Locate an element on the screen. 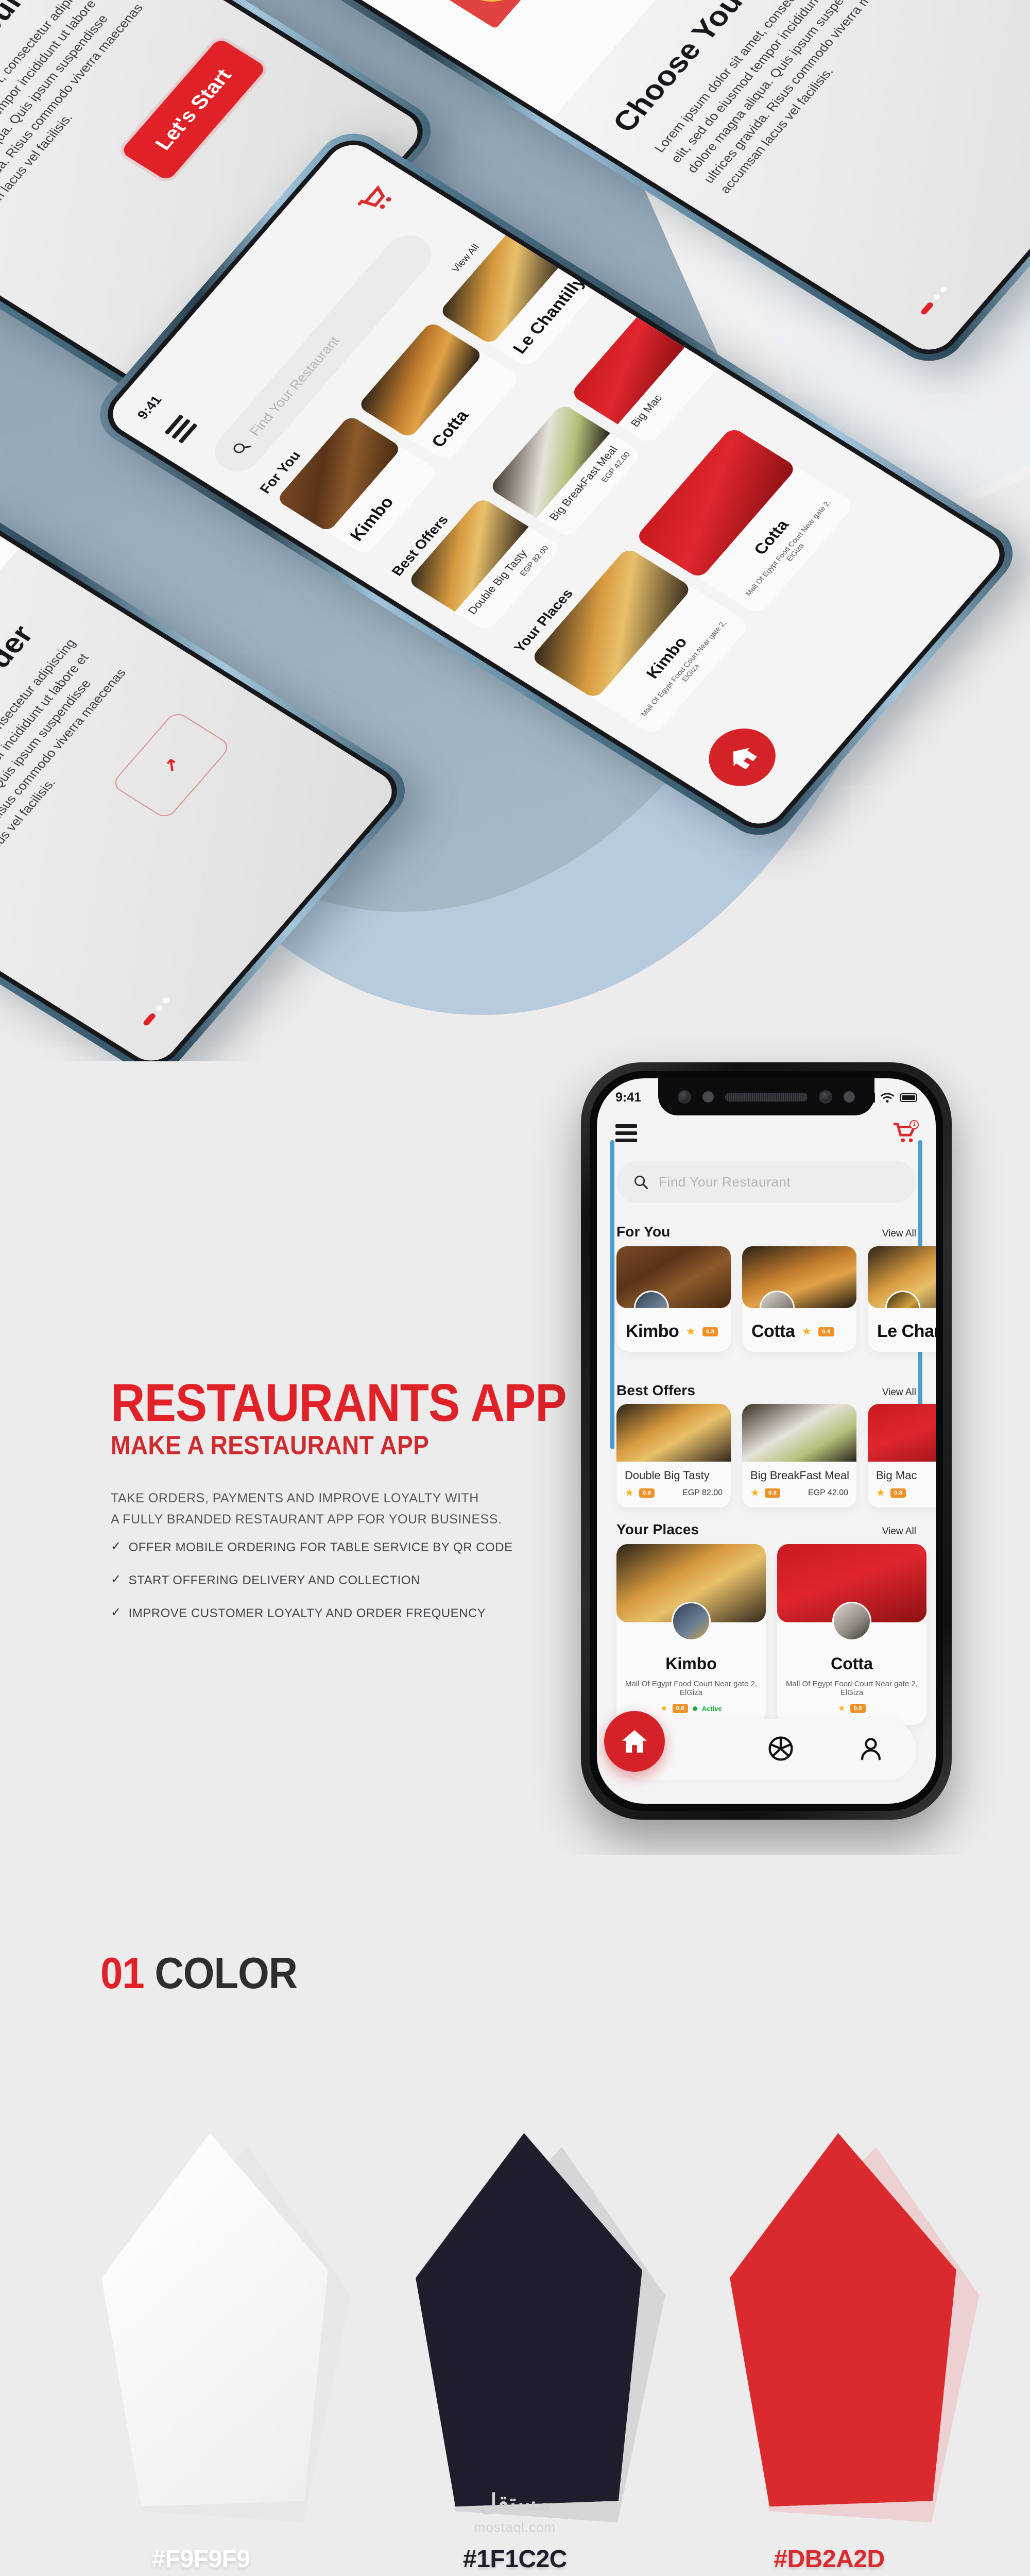 The height and width of the screenshot is (2576, 1030). phone-screen: 9:41 is located at coordinates (766, 1441).